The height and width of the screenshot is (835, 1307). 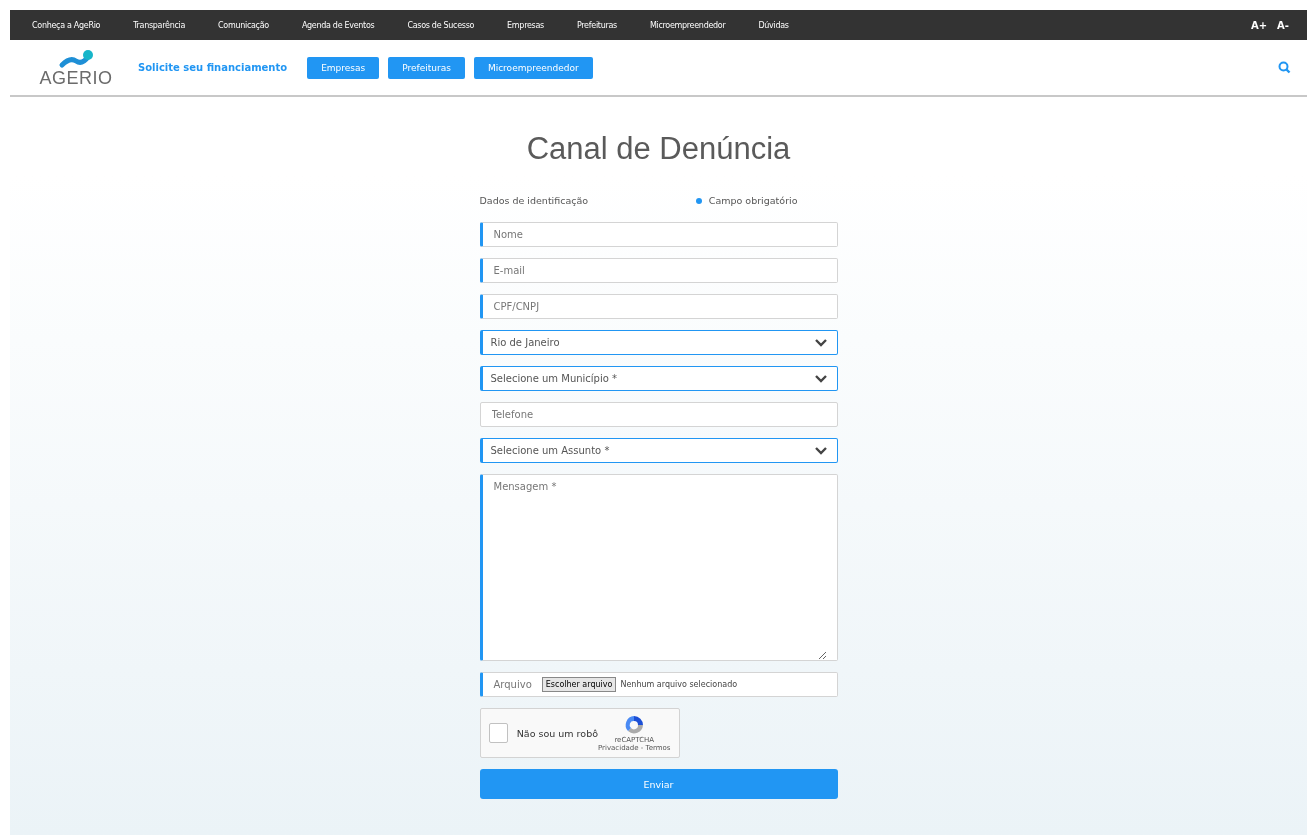 I want to click on select-field: Rio de Janeiro, so click(x=658, y=342).